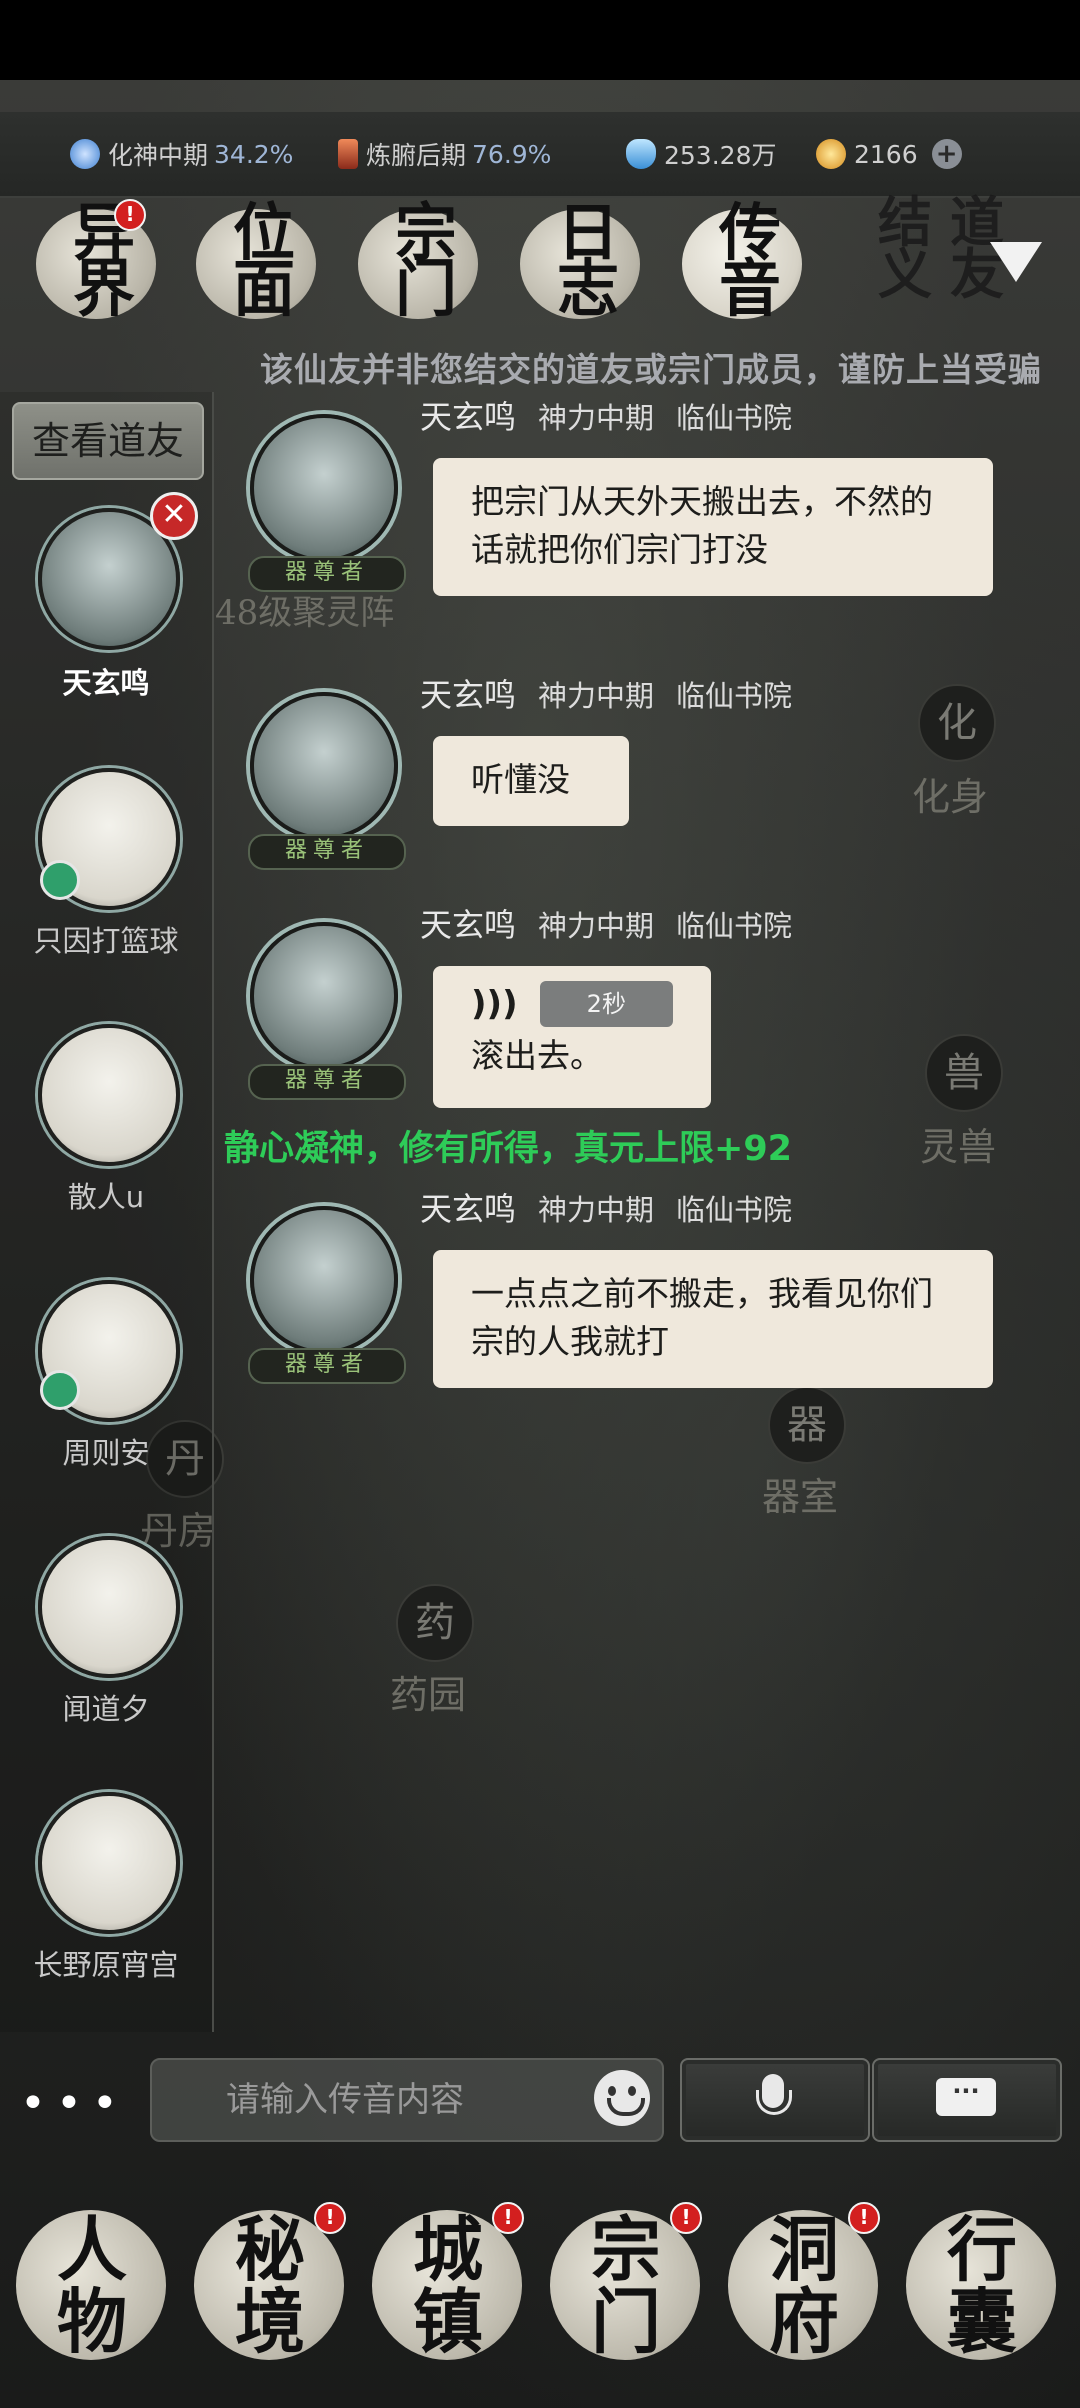  I want to click on tab-label: 异 界, so click(103, 260).